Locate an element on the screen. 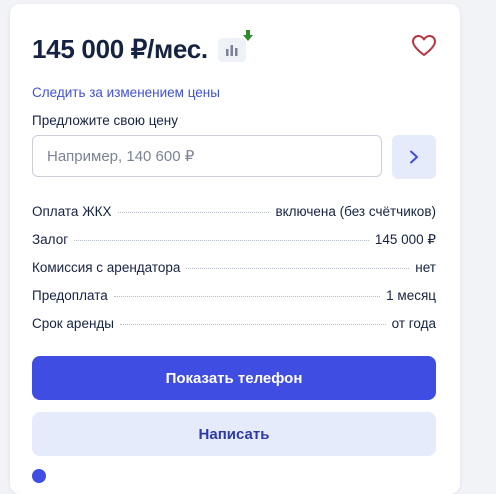 The height and width of the screenshot is (494, 496). info-icon is located at coordinates (39, 476).